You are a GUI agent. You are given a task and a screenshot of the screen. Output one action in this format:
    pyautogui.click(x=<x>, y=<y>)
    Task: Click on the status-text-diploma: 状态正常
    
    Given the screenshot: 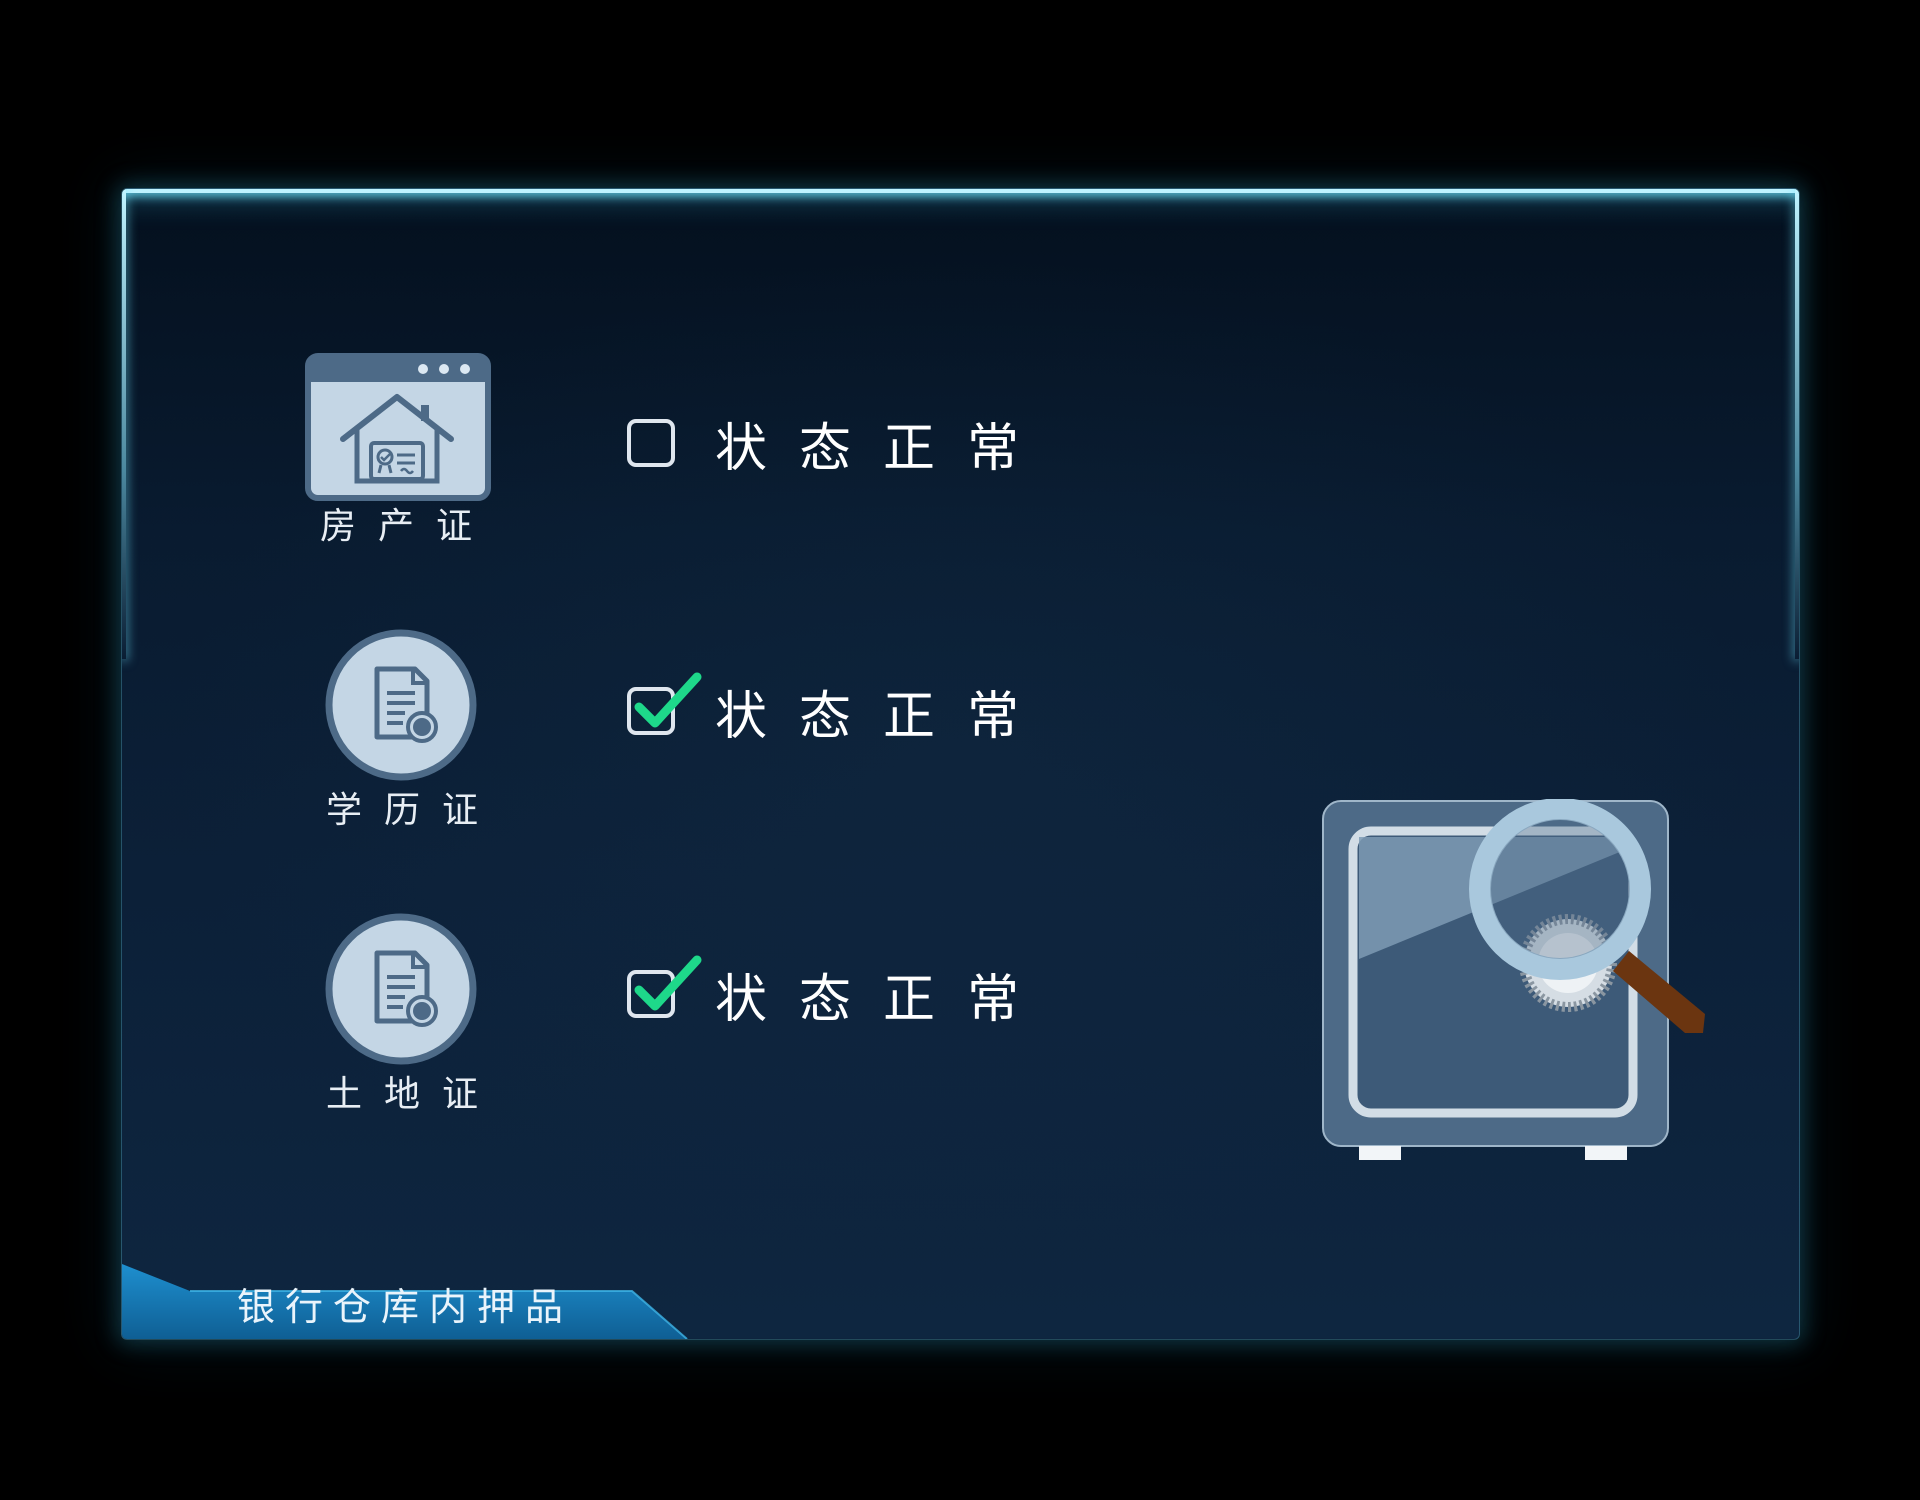 What is the action you would take?
    pyautogui.click(x=883, y=716)
    